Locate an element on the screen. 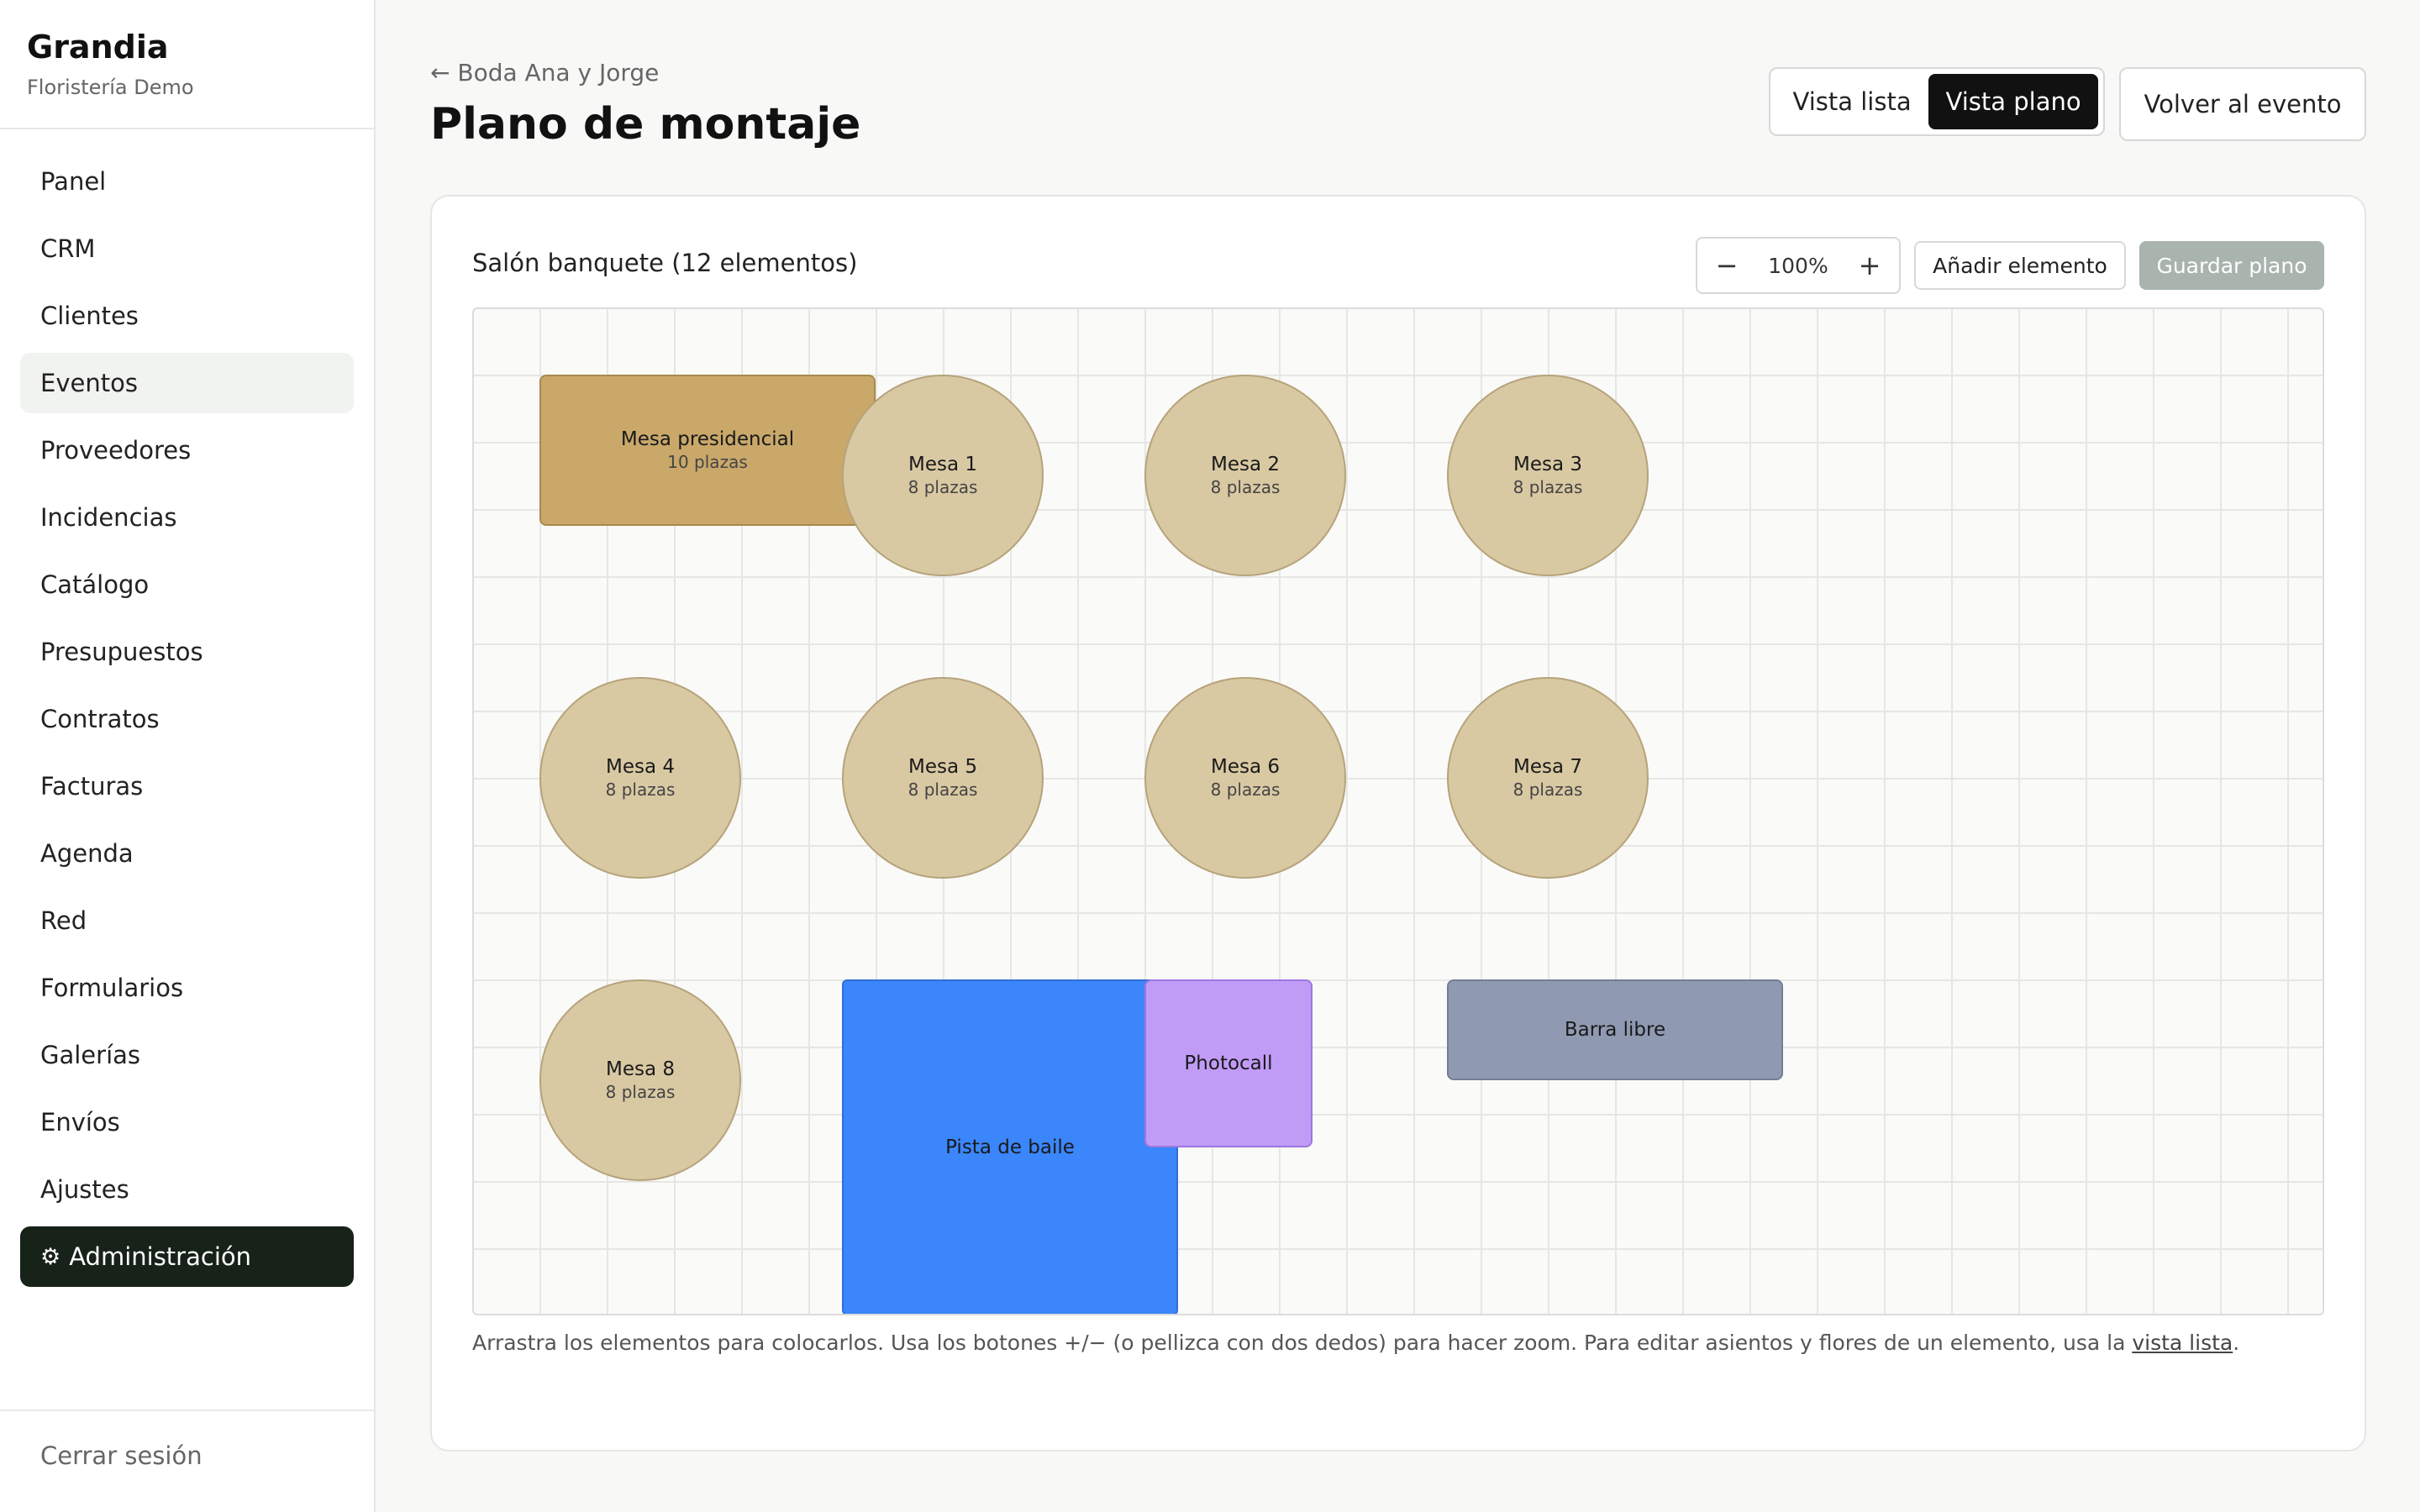 Image resolution: width=2420 pixels, height=1512 pixels. zoom-level: 100% is located at coordinates (1798, 265).